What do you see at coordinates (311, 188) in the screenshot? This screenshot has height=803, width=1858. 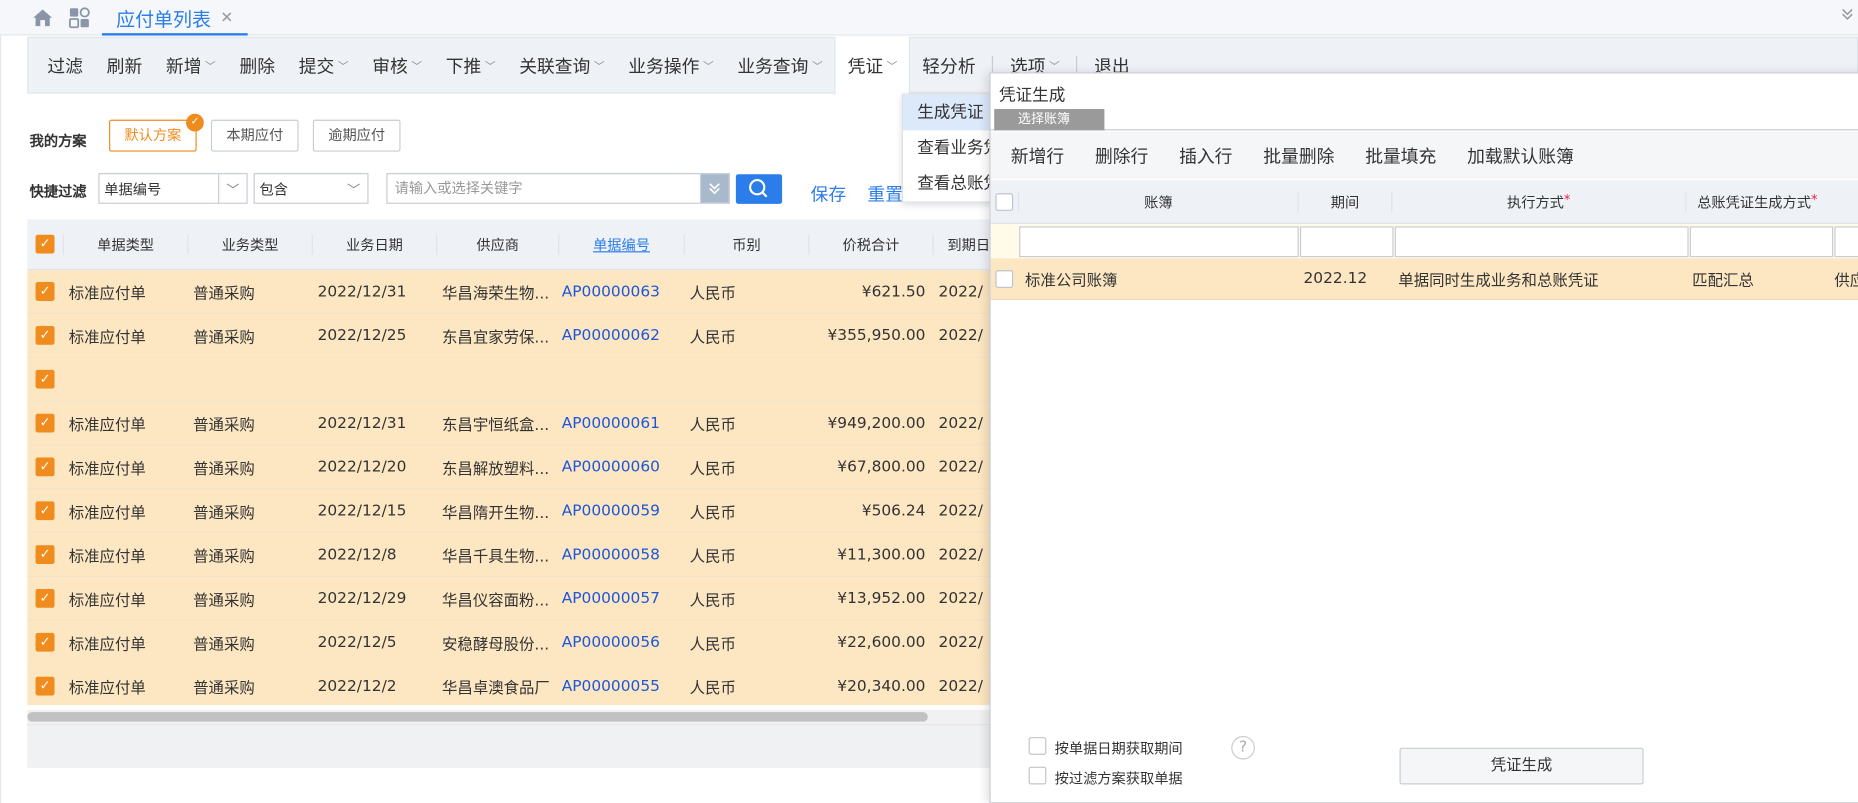 I see `filter-operator-select: 包含 ﹀` at bounding box center [311, 188].